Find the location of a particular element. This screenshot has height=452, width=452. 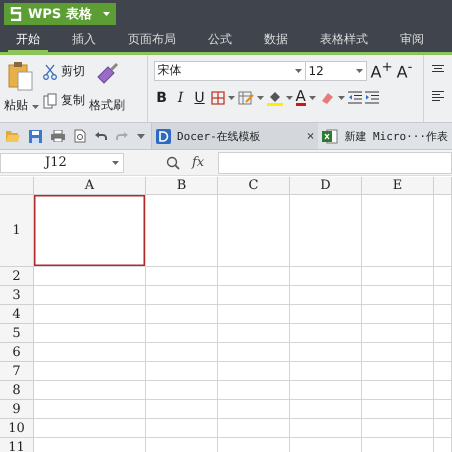

italic-button: I is located at coordinates (180, 98).